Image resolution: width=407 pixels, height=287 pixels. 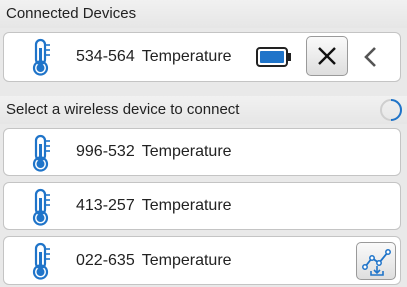 I want to click on export-data-button, so click(x=376, y=261).